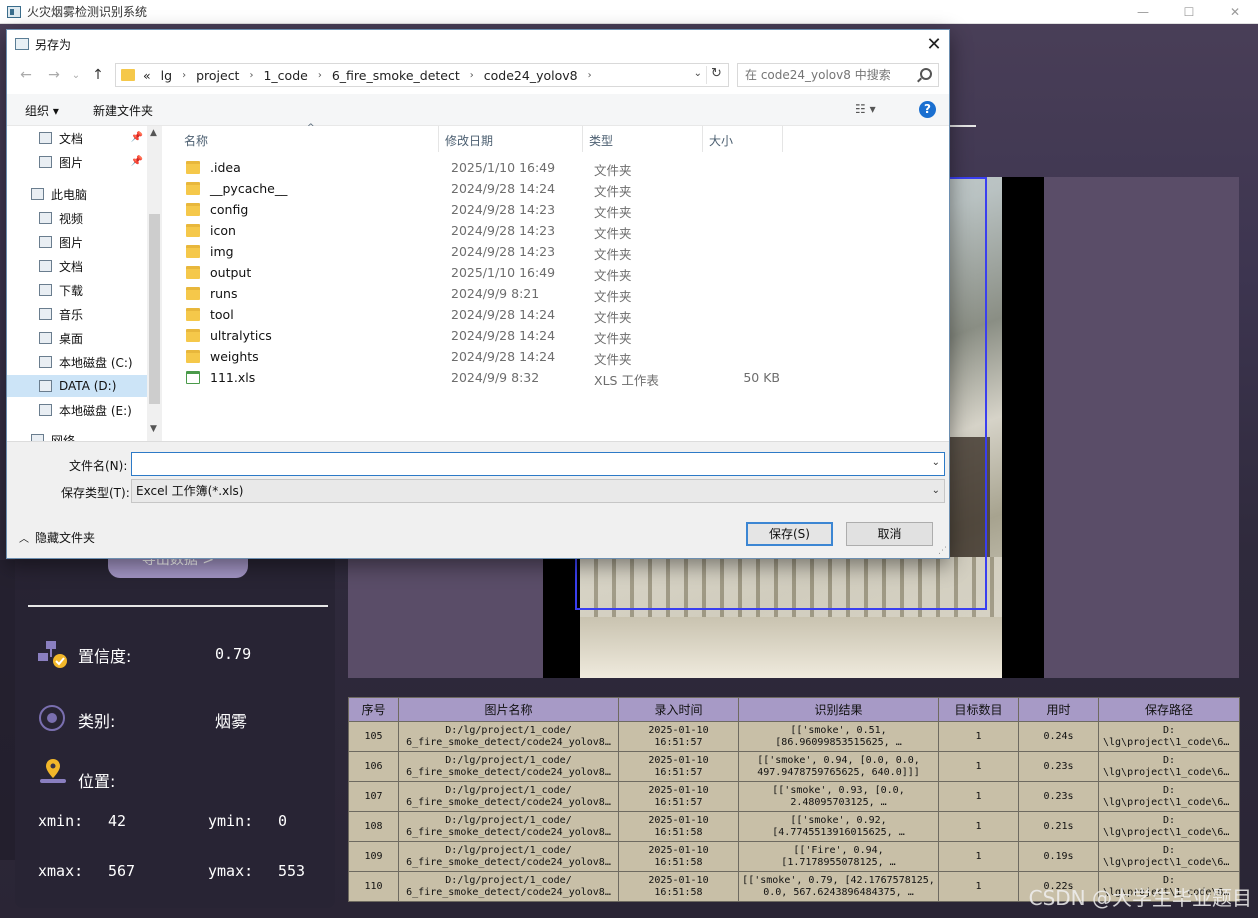  Describe the element at coordinates (77, 435) in the screenshot. I see `nav-item: 网络` at that location.